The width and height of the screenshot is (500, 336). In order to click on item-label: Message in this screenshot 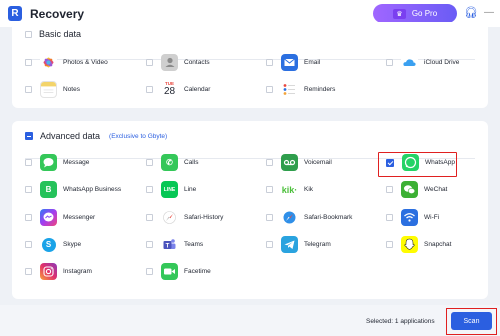, I will do `click(76, 162)`.